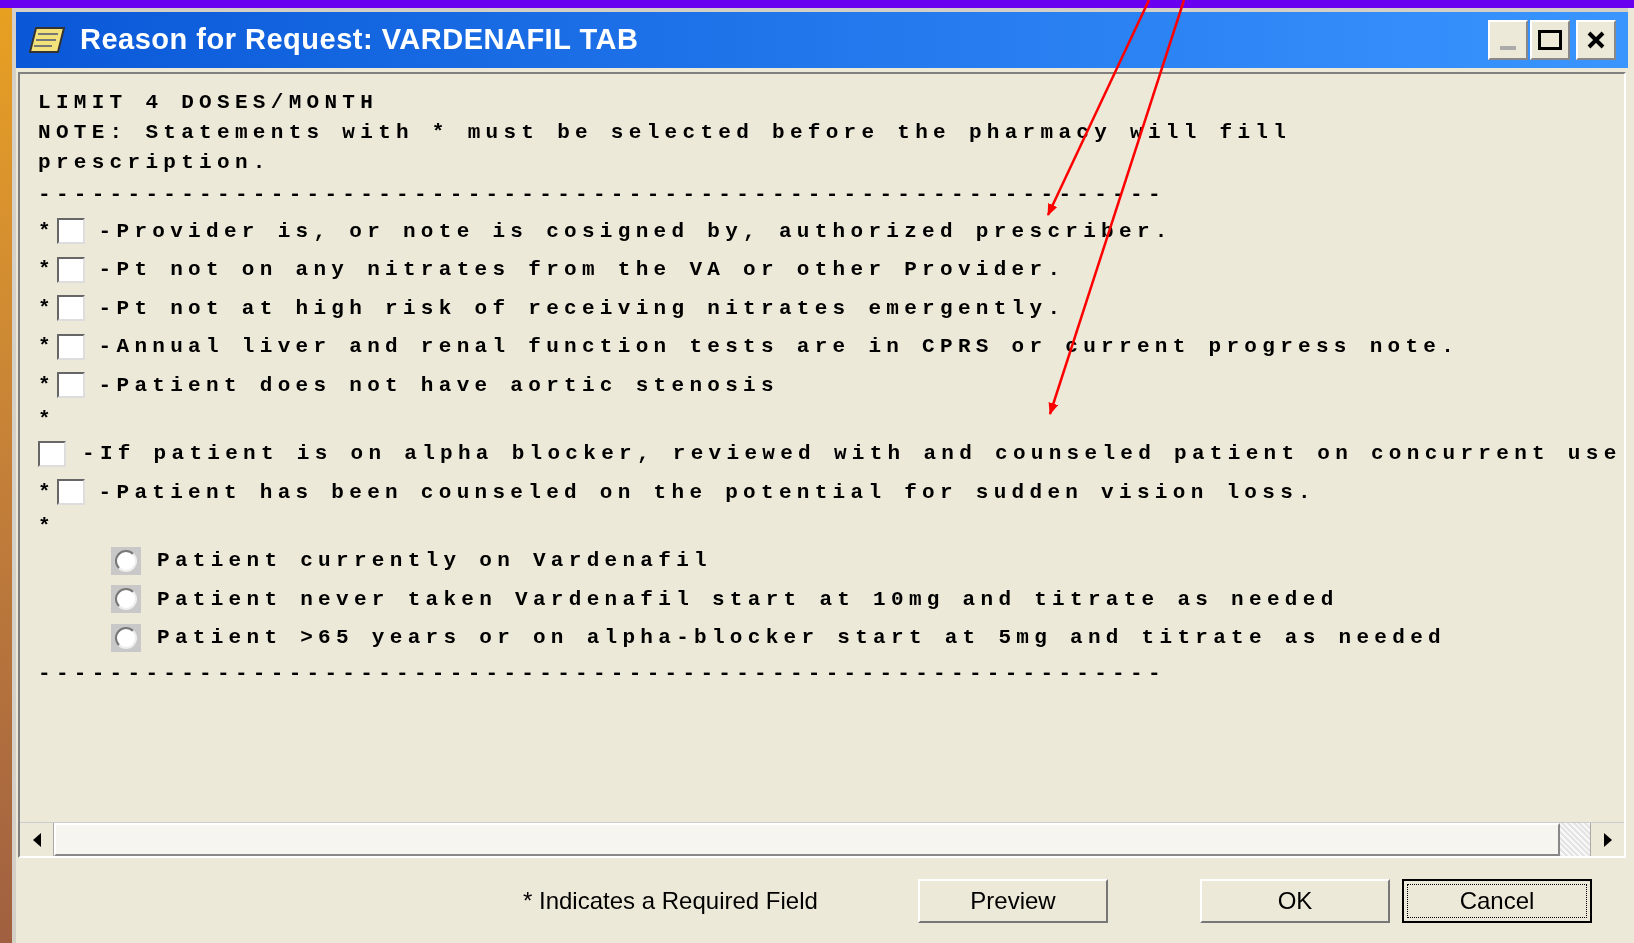 The height and width of the screenshot is (943, 1634). What do you see at coordinates (1497, 900) in the screenshot?
I see `dialog-button: Cancel` at bounding box center [1497, 900].